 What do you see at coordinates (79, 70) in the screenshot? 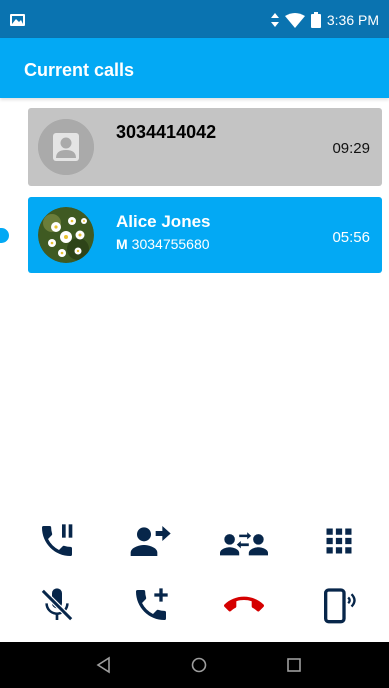
I see `page-title: Current calls` at bounding box center [79, 70].